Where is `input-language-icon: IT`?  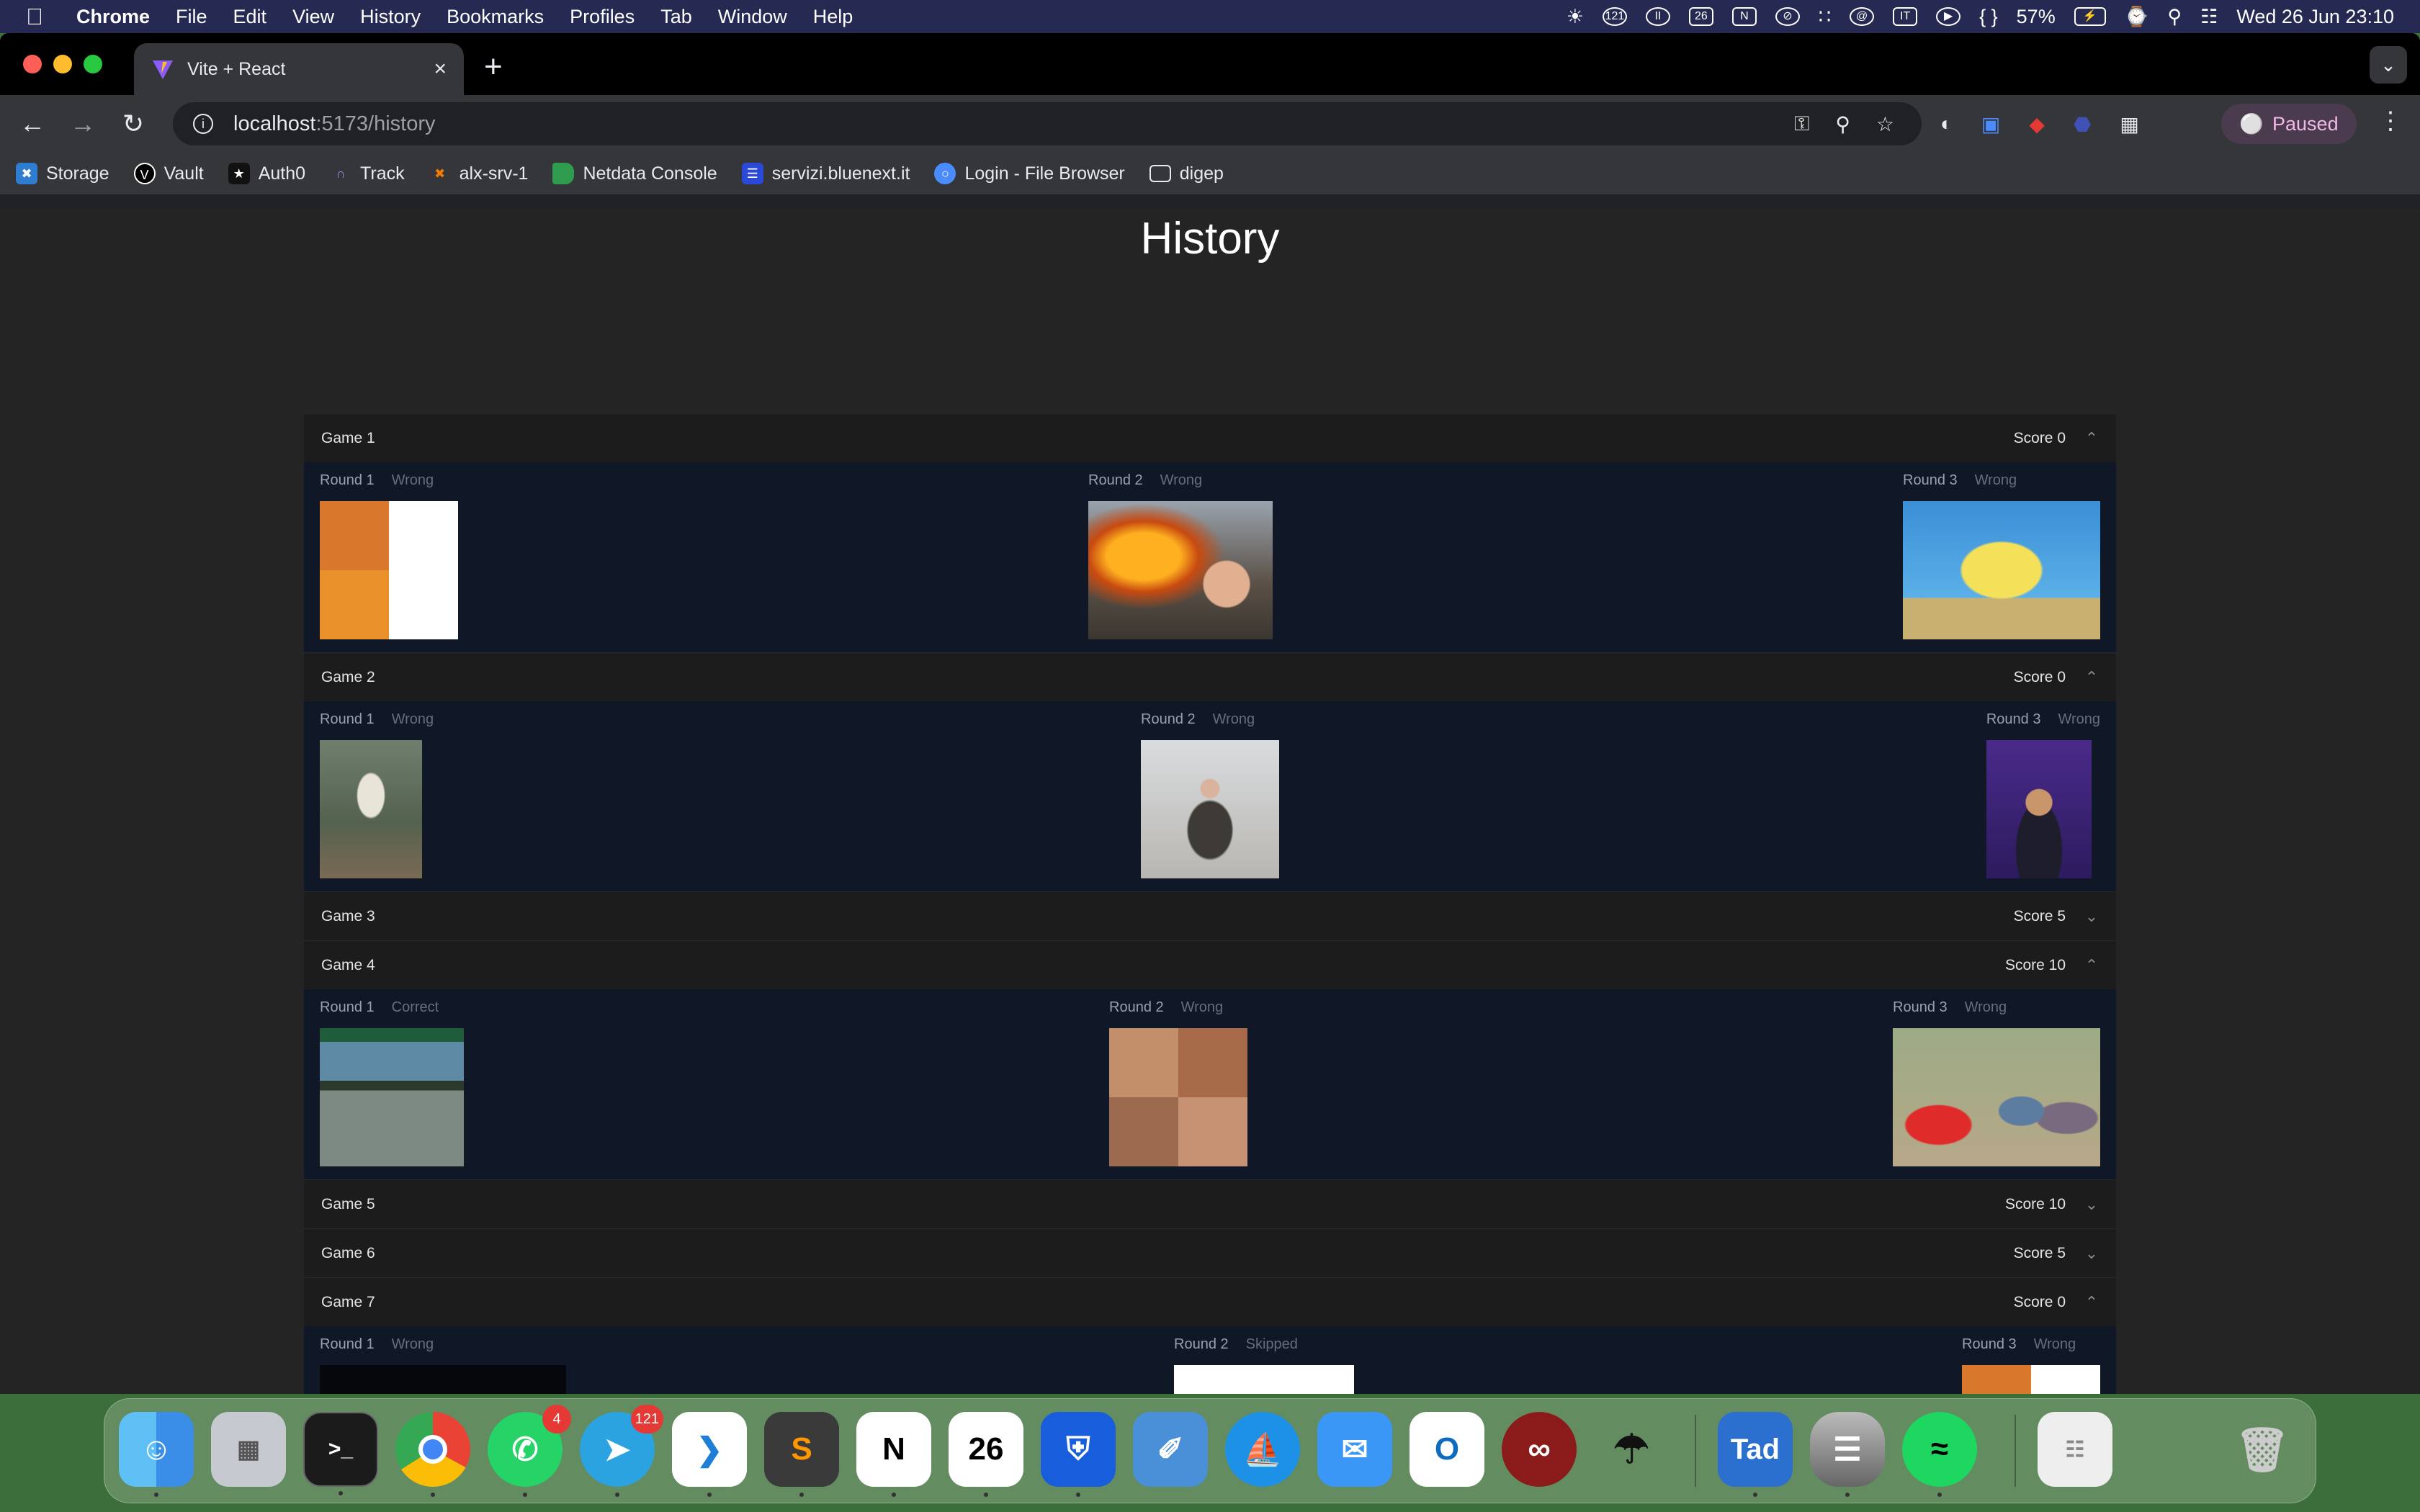 input-language-icon: IT is located at coordinates (1906, 16).